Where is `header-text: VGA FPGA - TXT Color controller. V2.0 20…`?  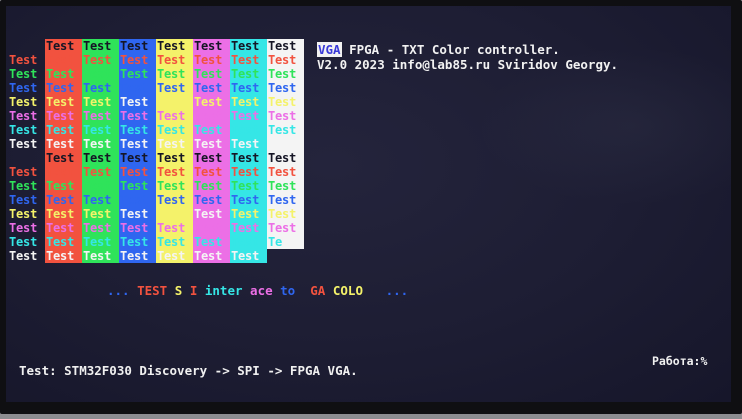
header-text: VGA FPGA - TXT Color controller. V2.0 20… is located at coordinates (467, 57).